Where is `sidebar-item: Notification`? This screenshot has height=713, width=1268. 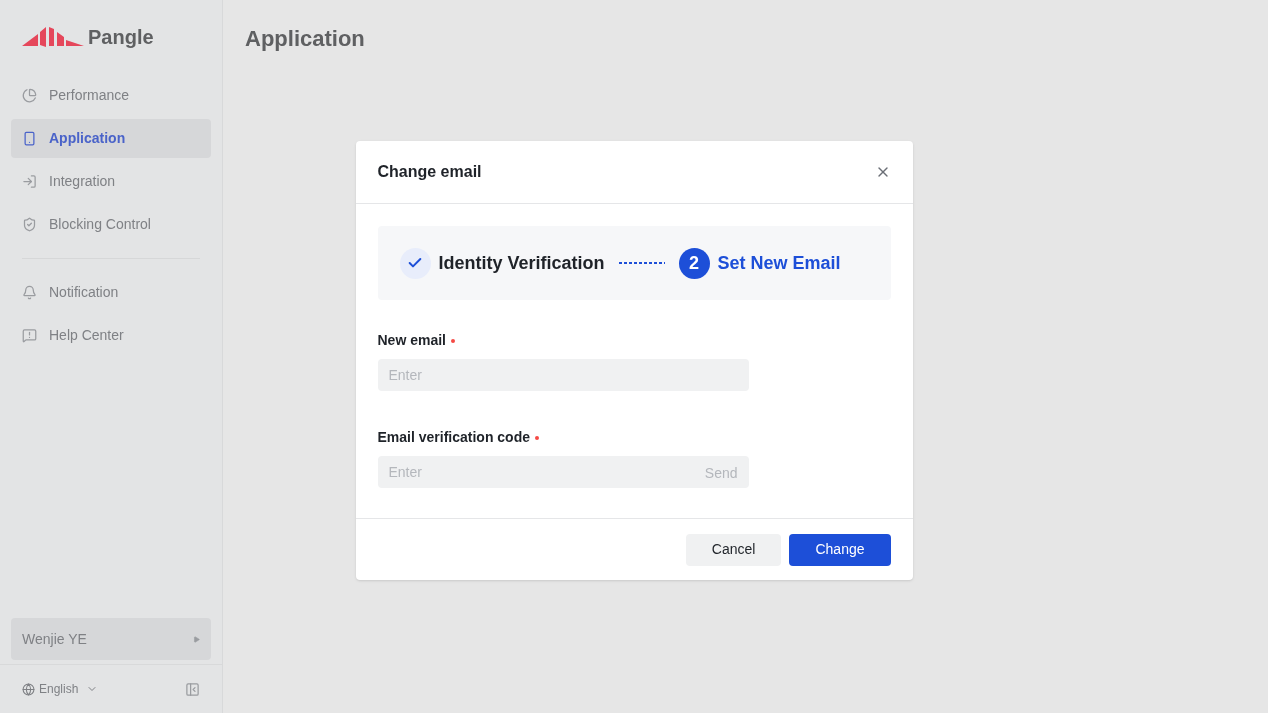
sidebar-item: Notification is located at coordinates (111, 292).